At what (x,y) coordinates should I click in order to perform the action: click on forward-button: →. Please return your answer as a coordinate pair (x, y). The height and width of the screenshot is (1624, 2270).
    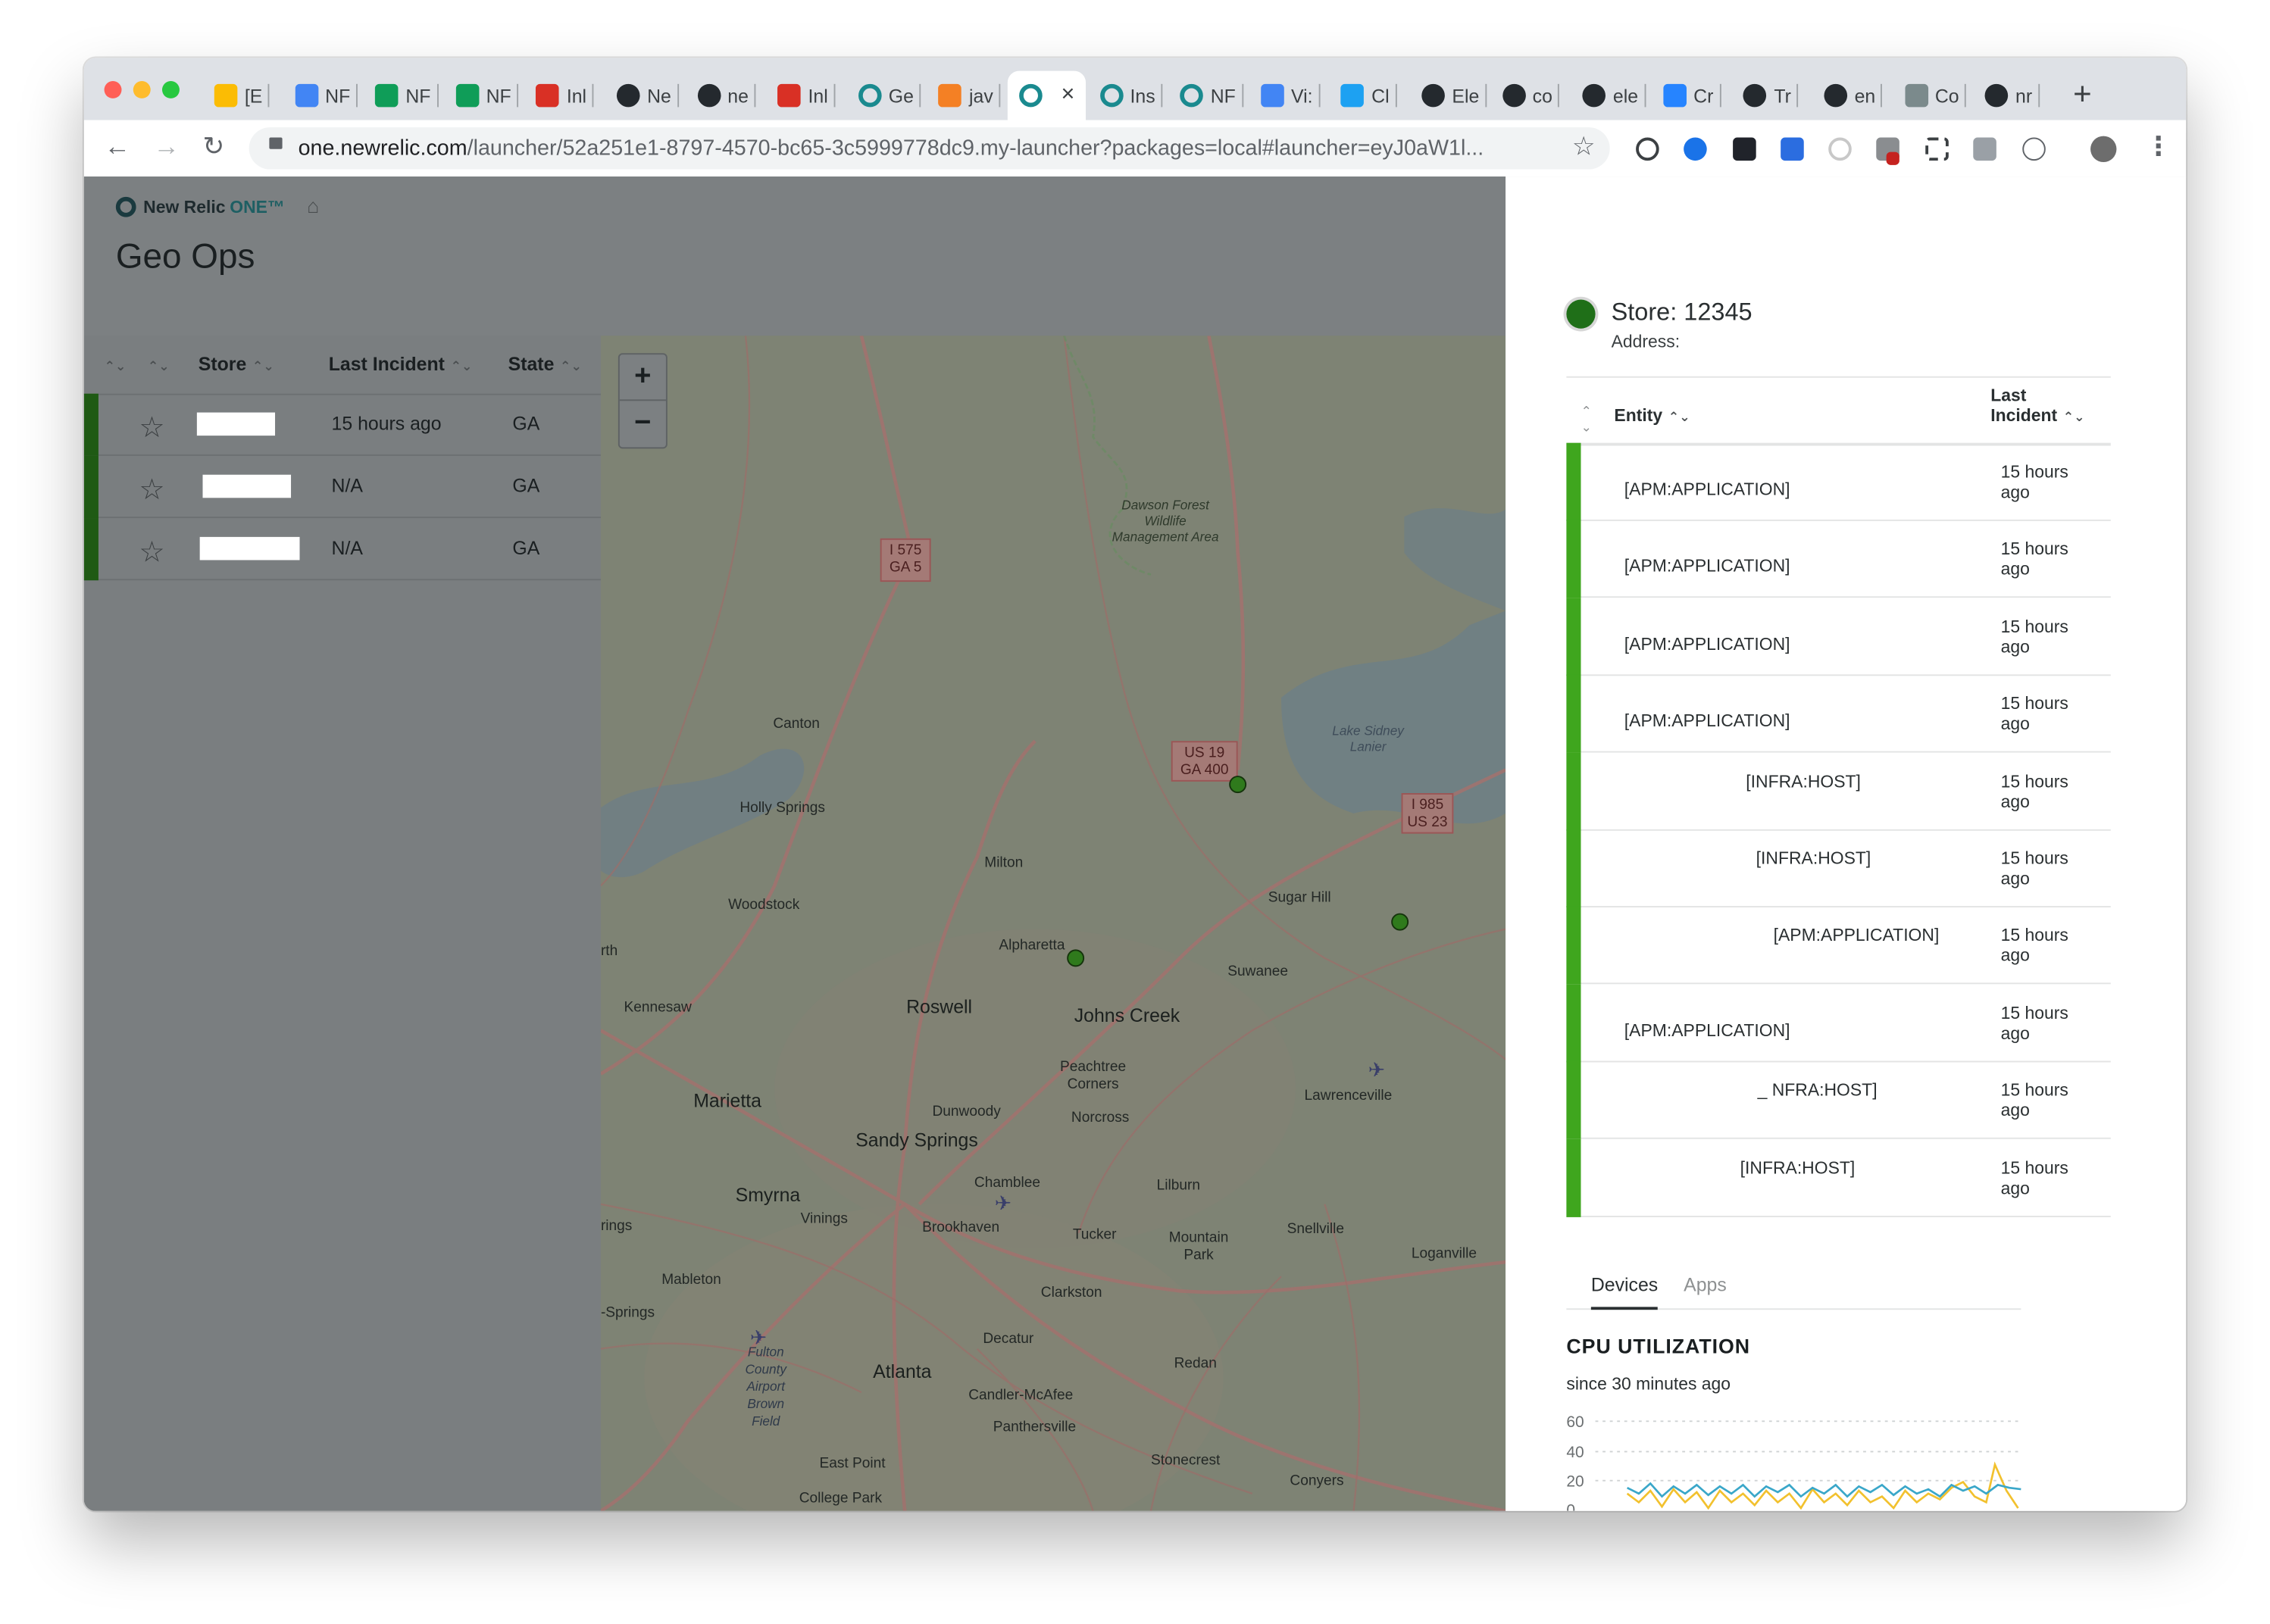
    Looking at the image, I should click on (167, 147).